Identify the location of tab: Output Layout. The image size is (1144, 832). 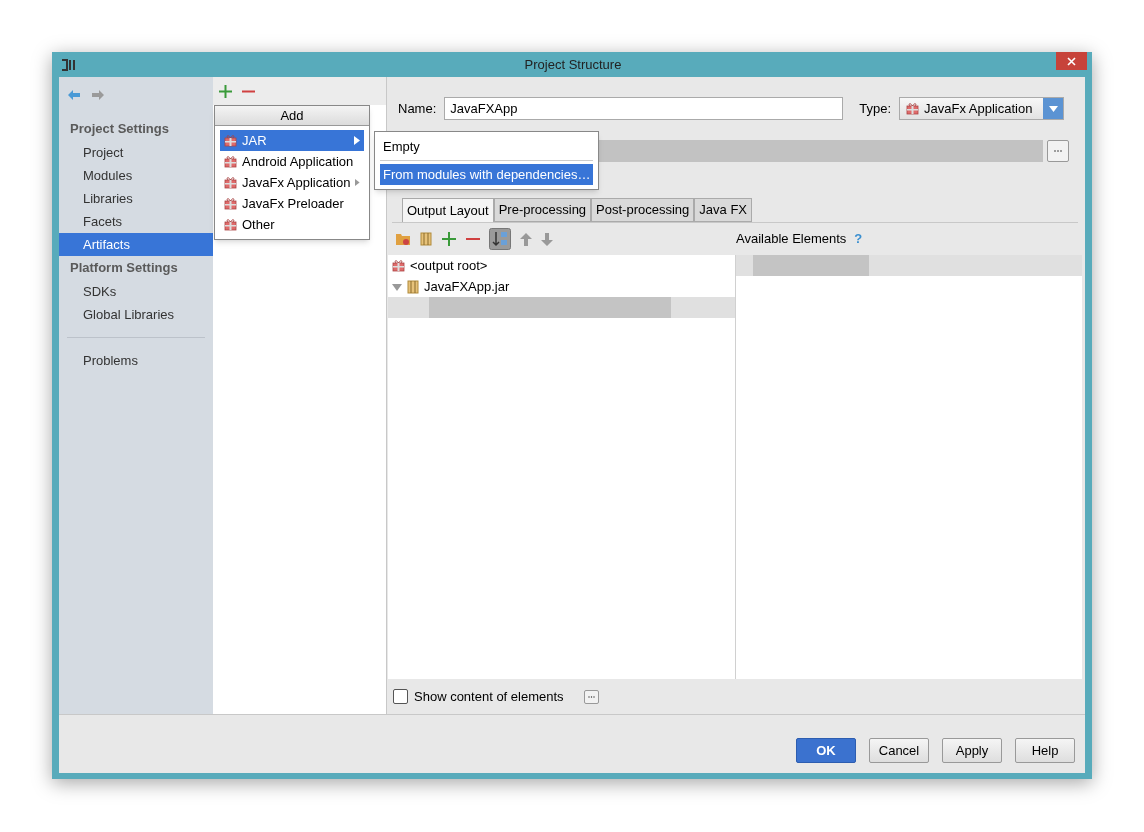
(448, 210).